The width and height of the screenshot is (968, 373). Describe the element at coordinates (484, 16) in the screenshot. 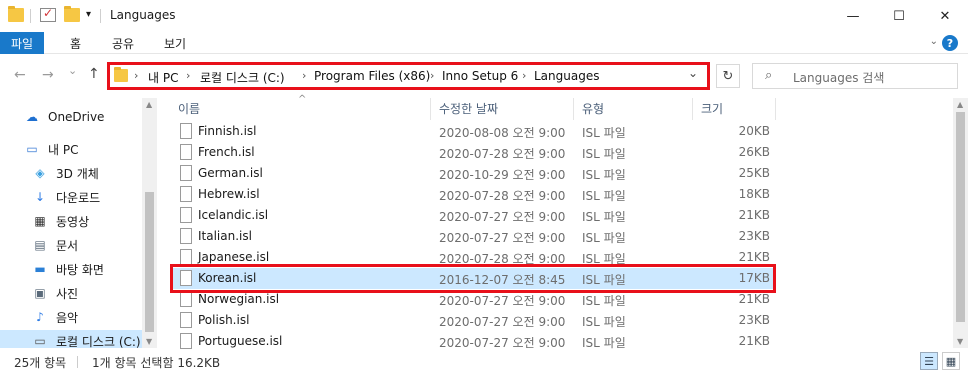

I see `title-bar: ▾ Languages — ☐ ✕` at that location.